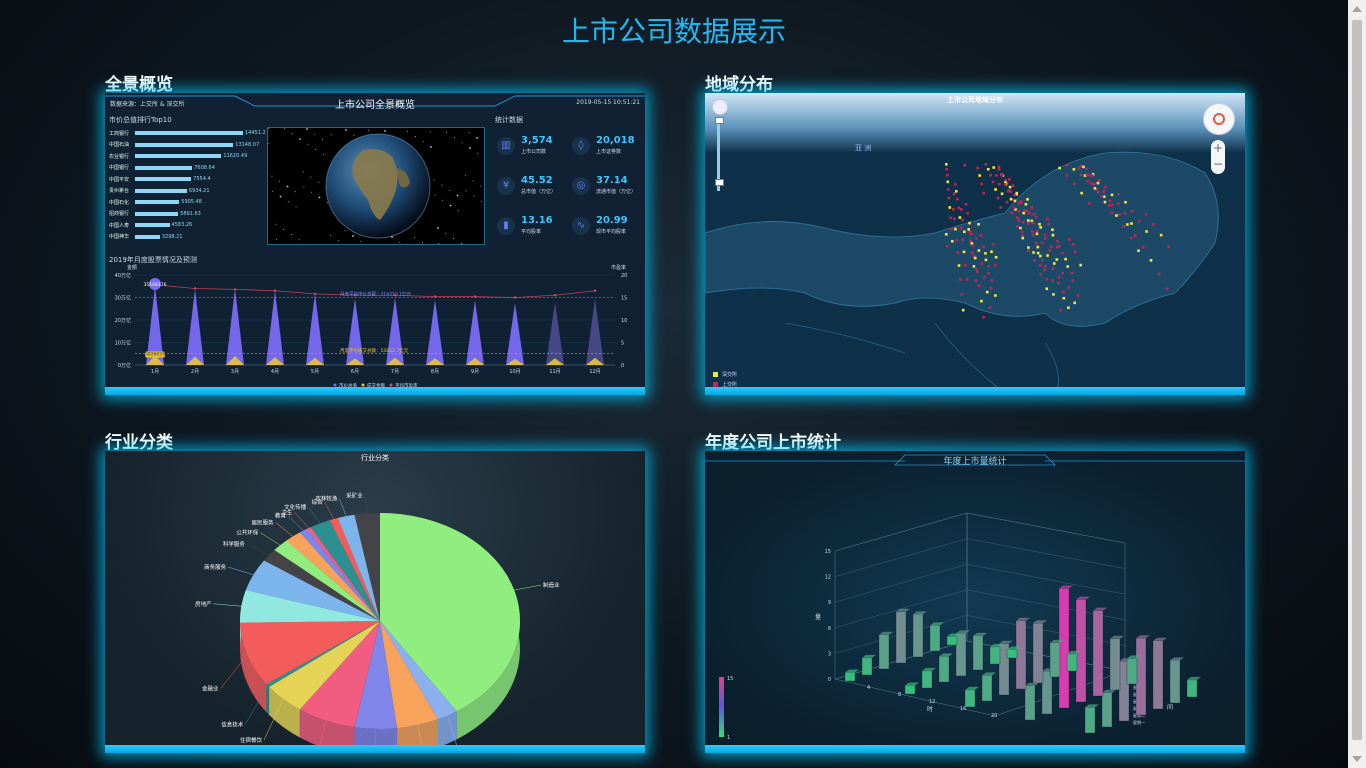 This screenshot has width=1366, height=768. What do you see at coordinates (611, 232) in the screenshot?
I see `stat-label: 现市平均股率` at bounding box center [611, 232].